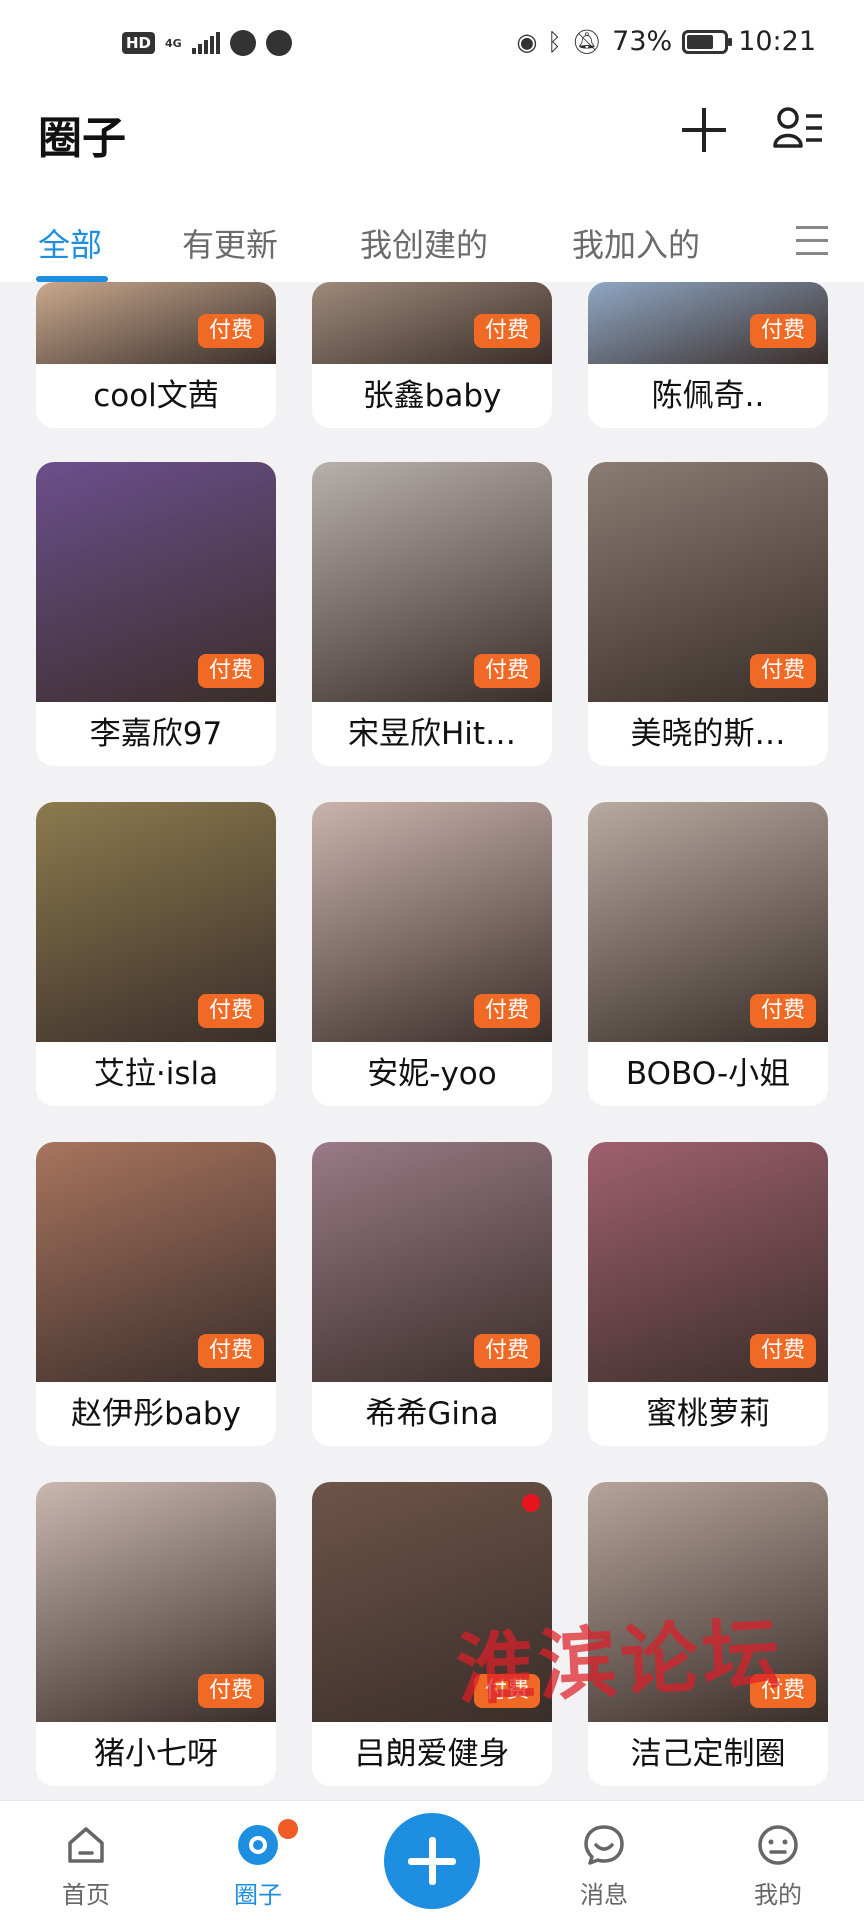 The image size is (864, 1920). What do you see at coordinates (82, 138) in the screenshot?
I see `page-title: 圈子` at bounding box center [82, 138].